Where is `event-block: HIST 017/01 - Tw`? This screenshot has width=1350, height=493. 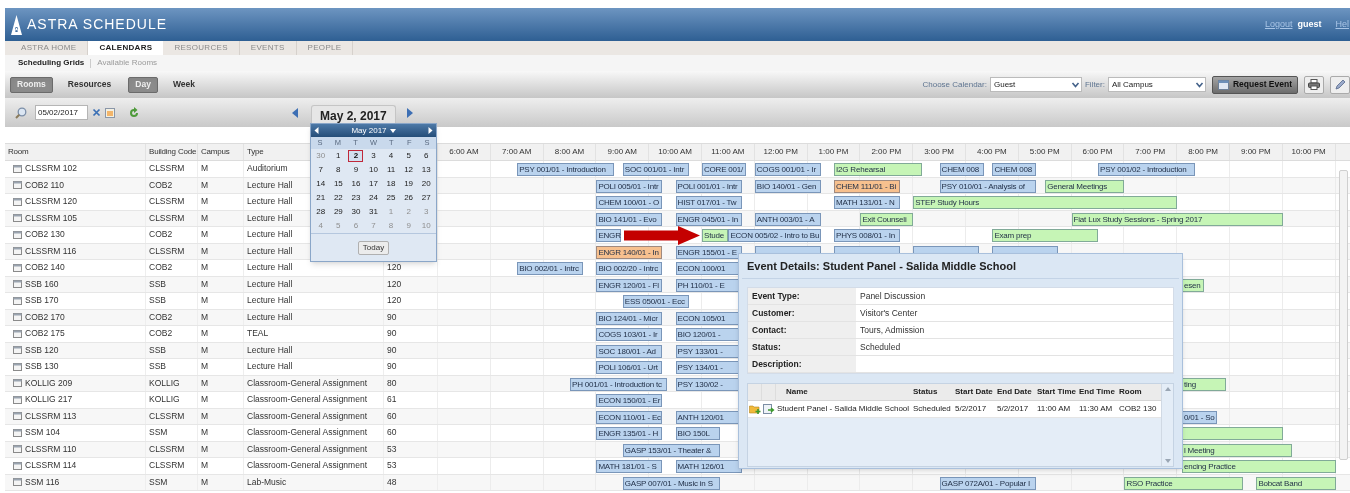
event-block: HIST 017/01 - Tw is located at coordinates (708, 202).